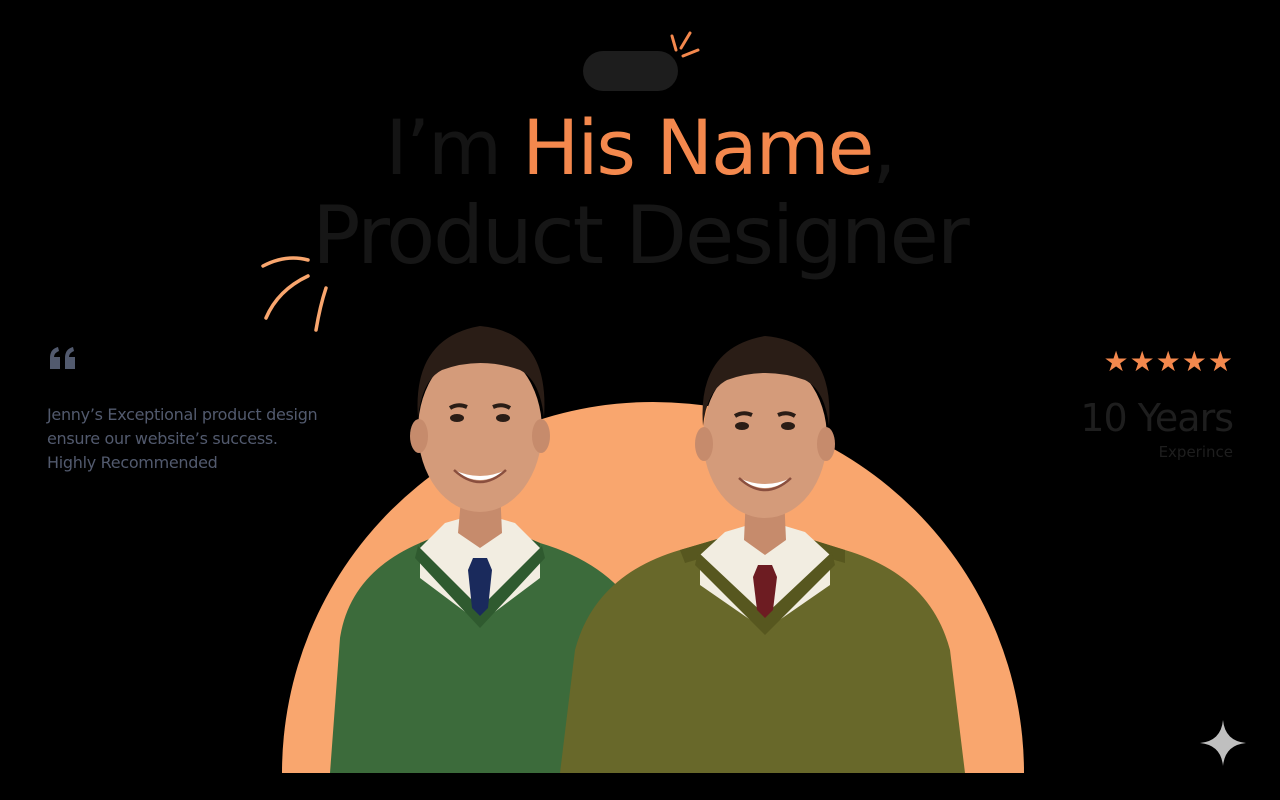 The image size is (1280, 800). Describe the element at coordinates (1223, 743) in the screenshot. I see `sparkle-star-icon` at that location.